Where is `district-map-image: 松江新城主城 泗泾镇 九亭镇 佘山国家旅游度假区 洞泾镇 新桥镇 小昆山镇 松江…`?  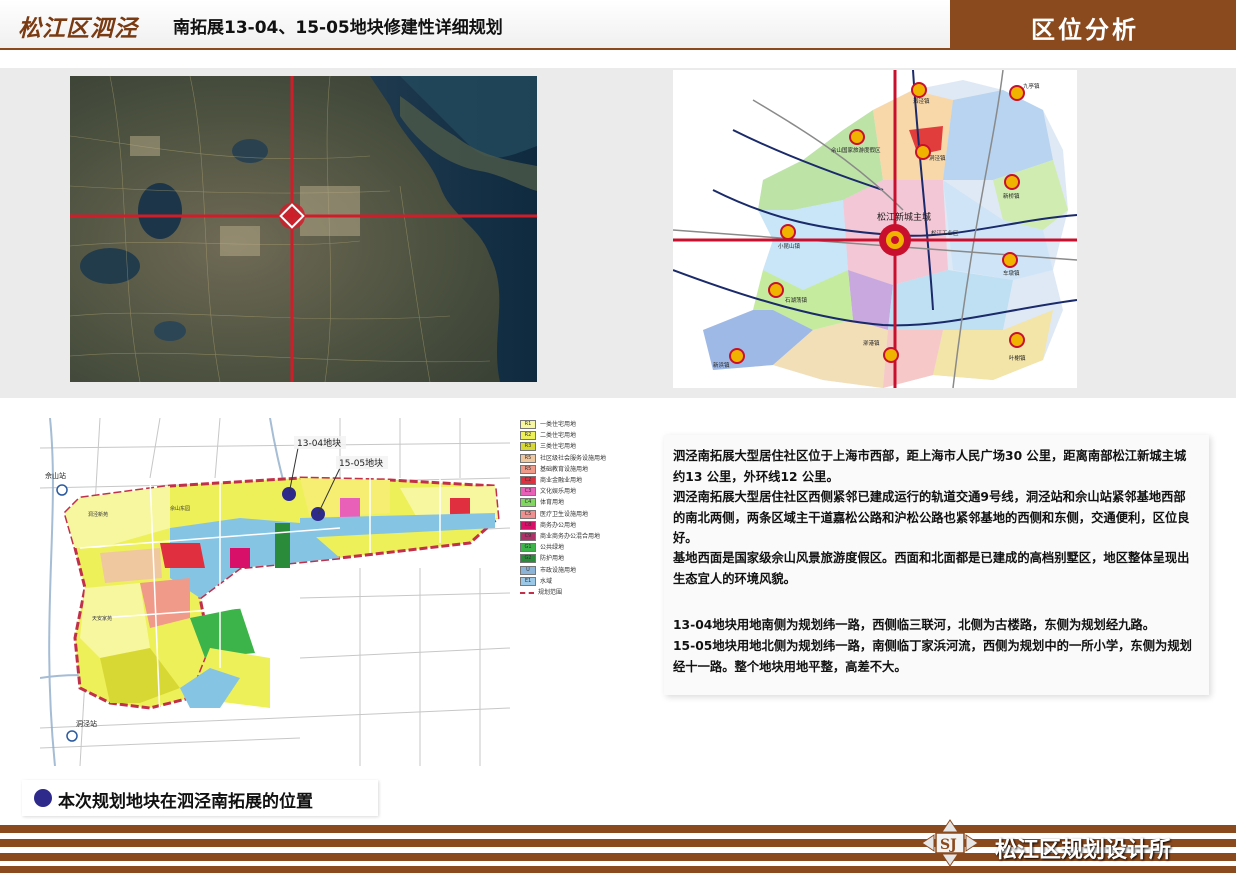 district-map-image: 松江新城主城 泗泾镇 九亭镇 佘山国家旅游度假区 洞泾镇 新桥镇 小昆山镇 松江… is located at coordinates (875, 229).